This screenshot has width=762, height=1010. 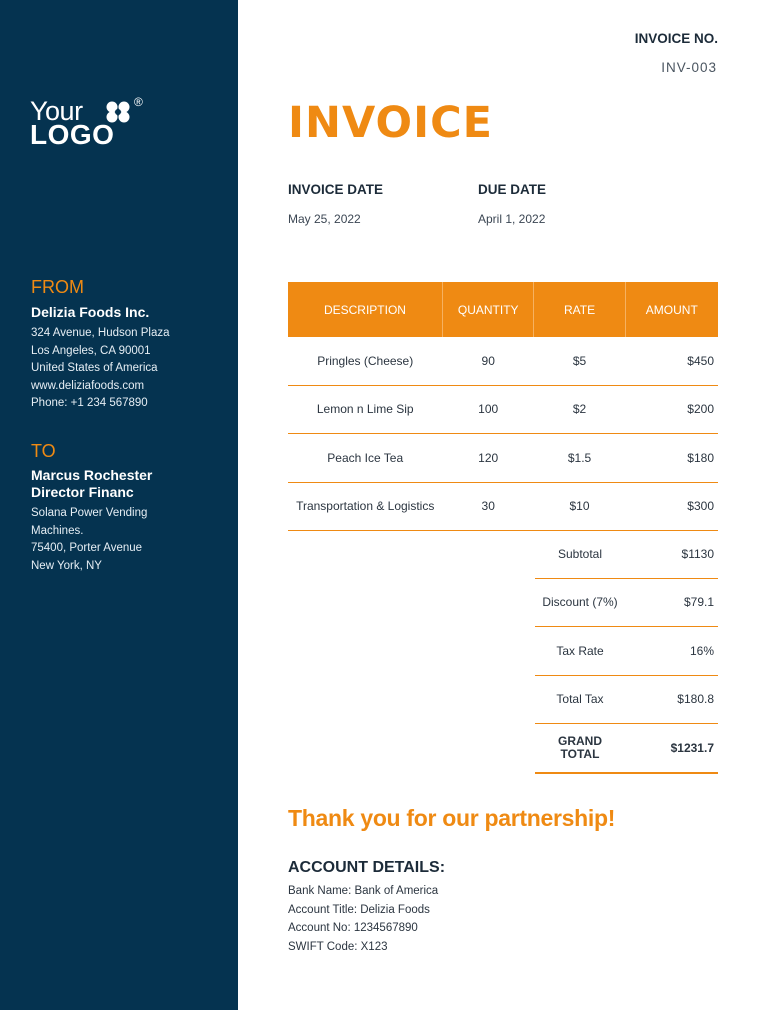 What do you see at coordinates (488, 506) in the screenshot?
I see `cell-quantity: 30` at bounding box center [488, 506].